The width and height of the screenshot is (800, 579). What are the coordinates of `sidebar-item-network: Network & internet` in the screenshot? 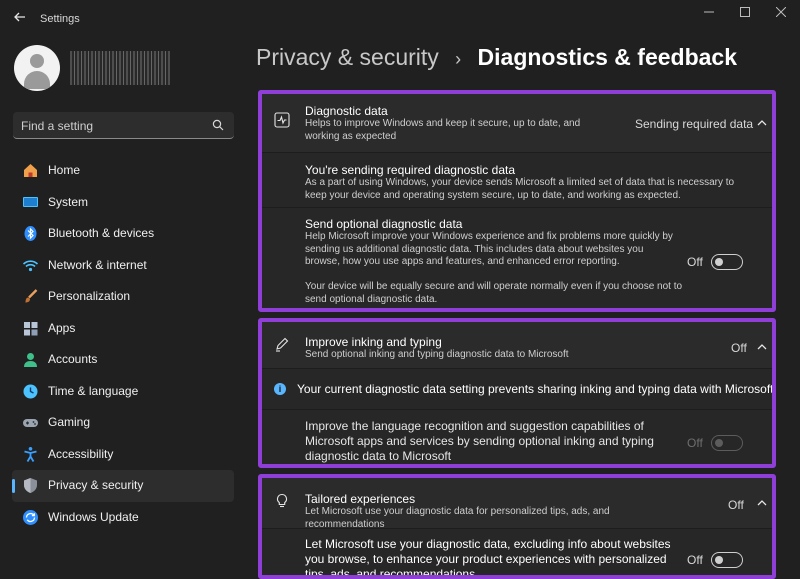 It's located at (123, 266).